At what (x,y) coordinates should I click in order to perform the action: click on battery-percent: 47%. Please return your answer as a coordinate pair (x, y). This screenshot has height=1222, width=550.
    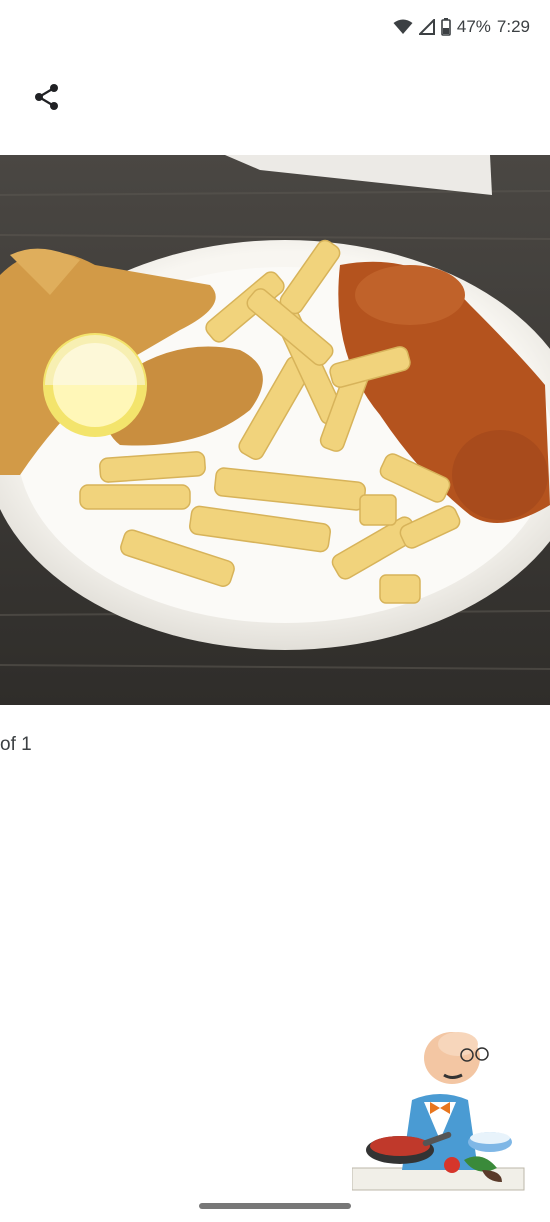
    Looking at the image, I should click on (473, 26).